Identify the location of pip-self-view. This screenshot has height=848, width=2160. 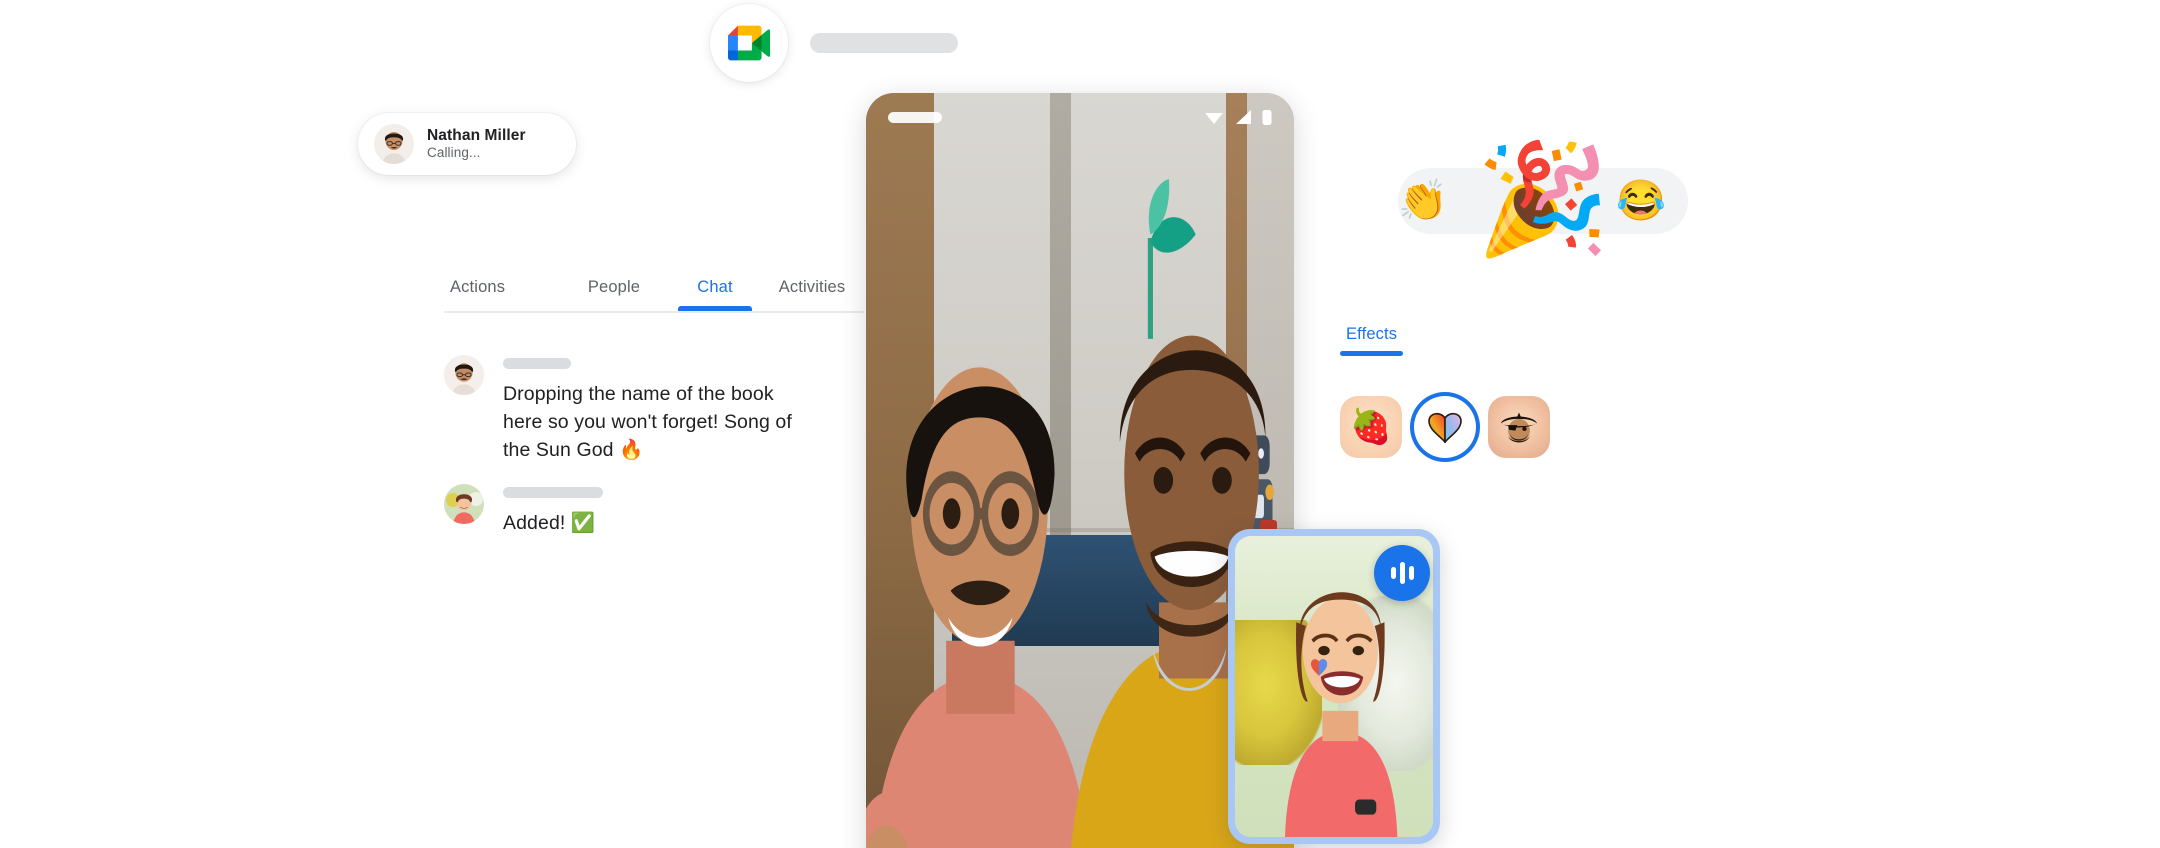
(1334, 686).